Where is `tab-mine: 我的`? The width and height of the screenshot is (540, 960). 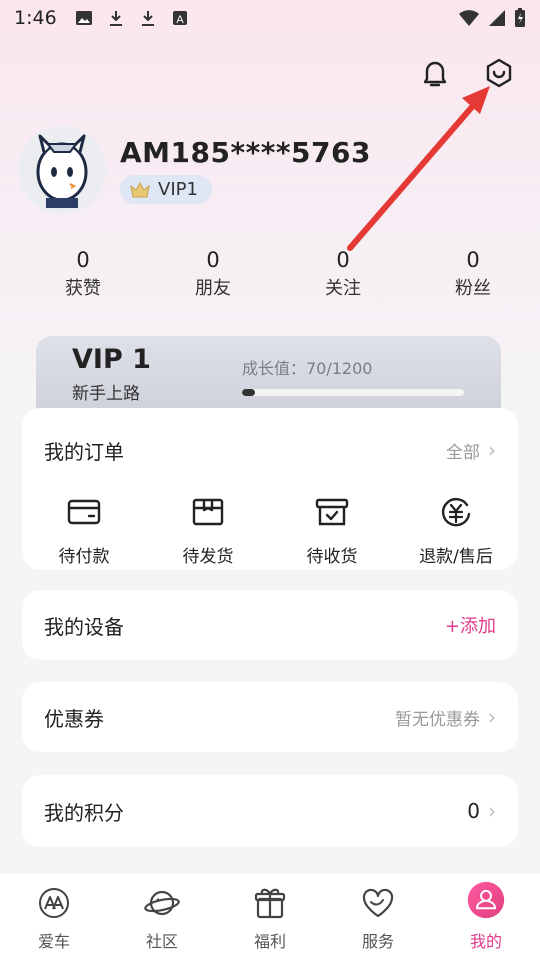 tab-mine: 我的 is located at coordinates (486, 917).